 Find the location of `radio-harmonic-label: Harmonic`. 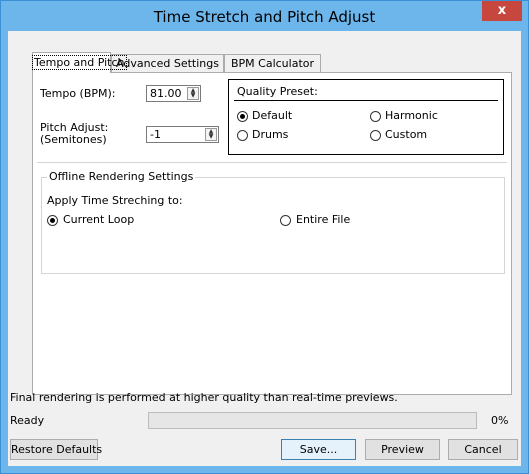

radio-harmonic-label: Harmonic is located at coordinates (411, 115).